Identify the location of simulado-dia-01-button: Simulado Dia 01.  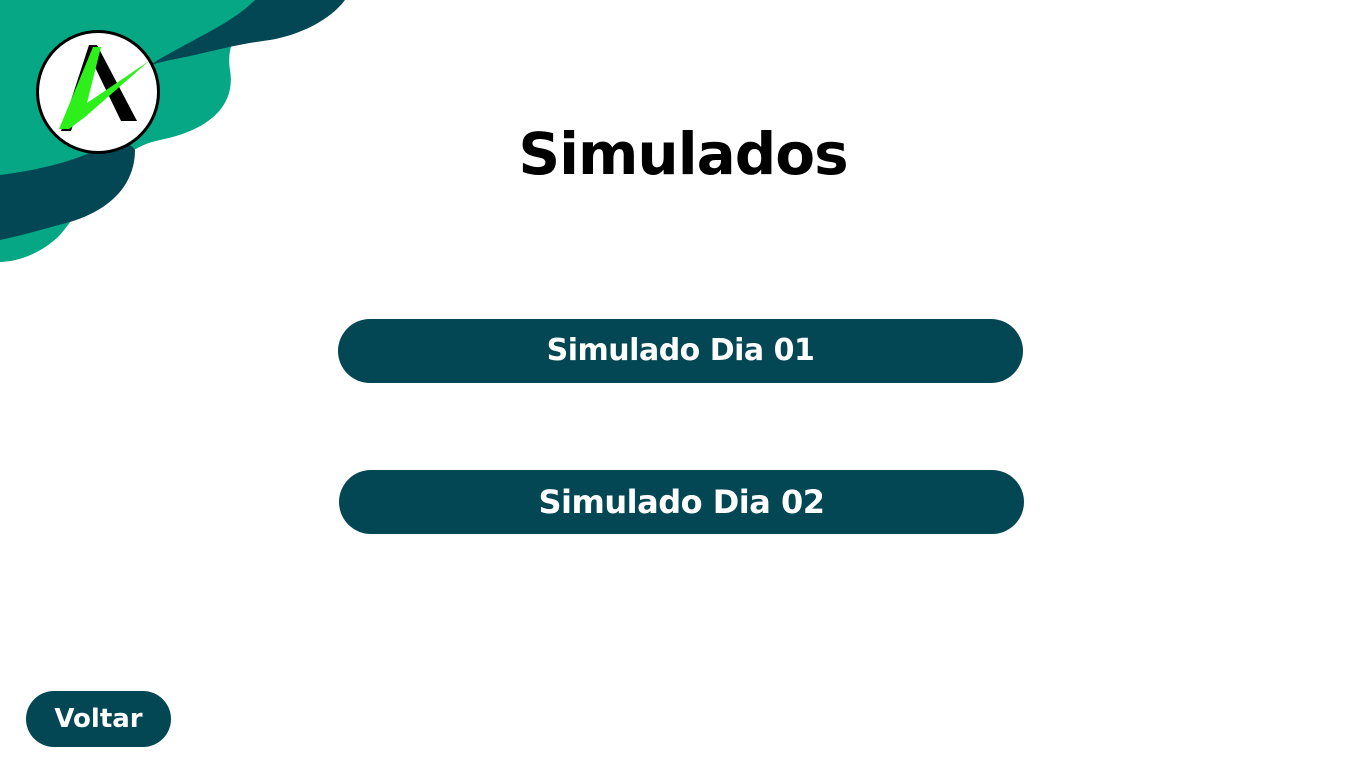
(680, 351).